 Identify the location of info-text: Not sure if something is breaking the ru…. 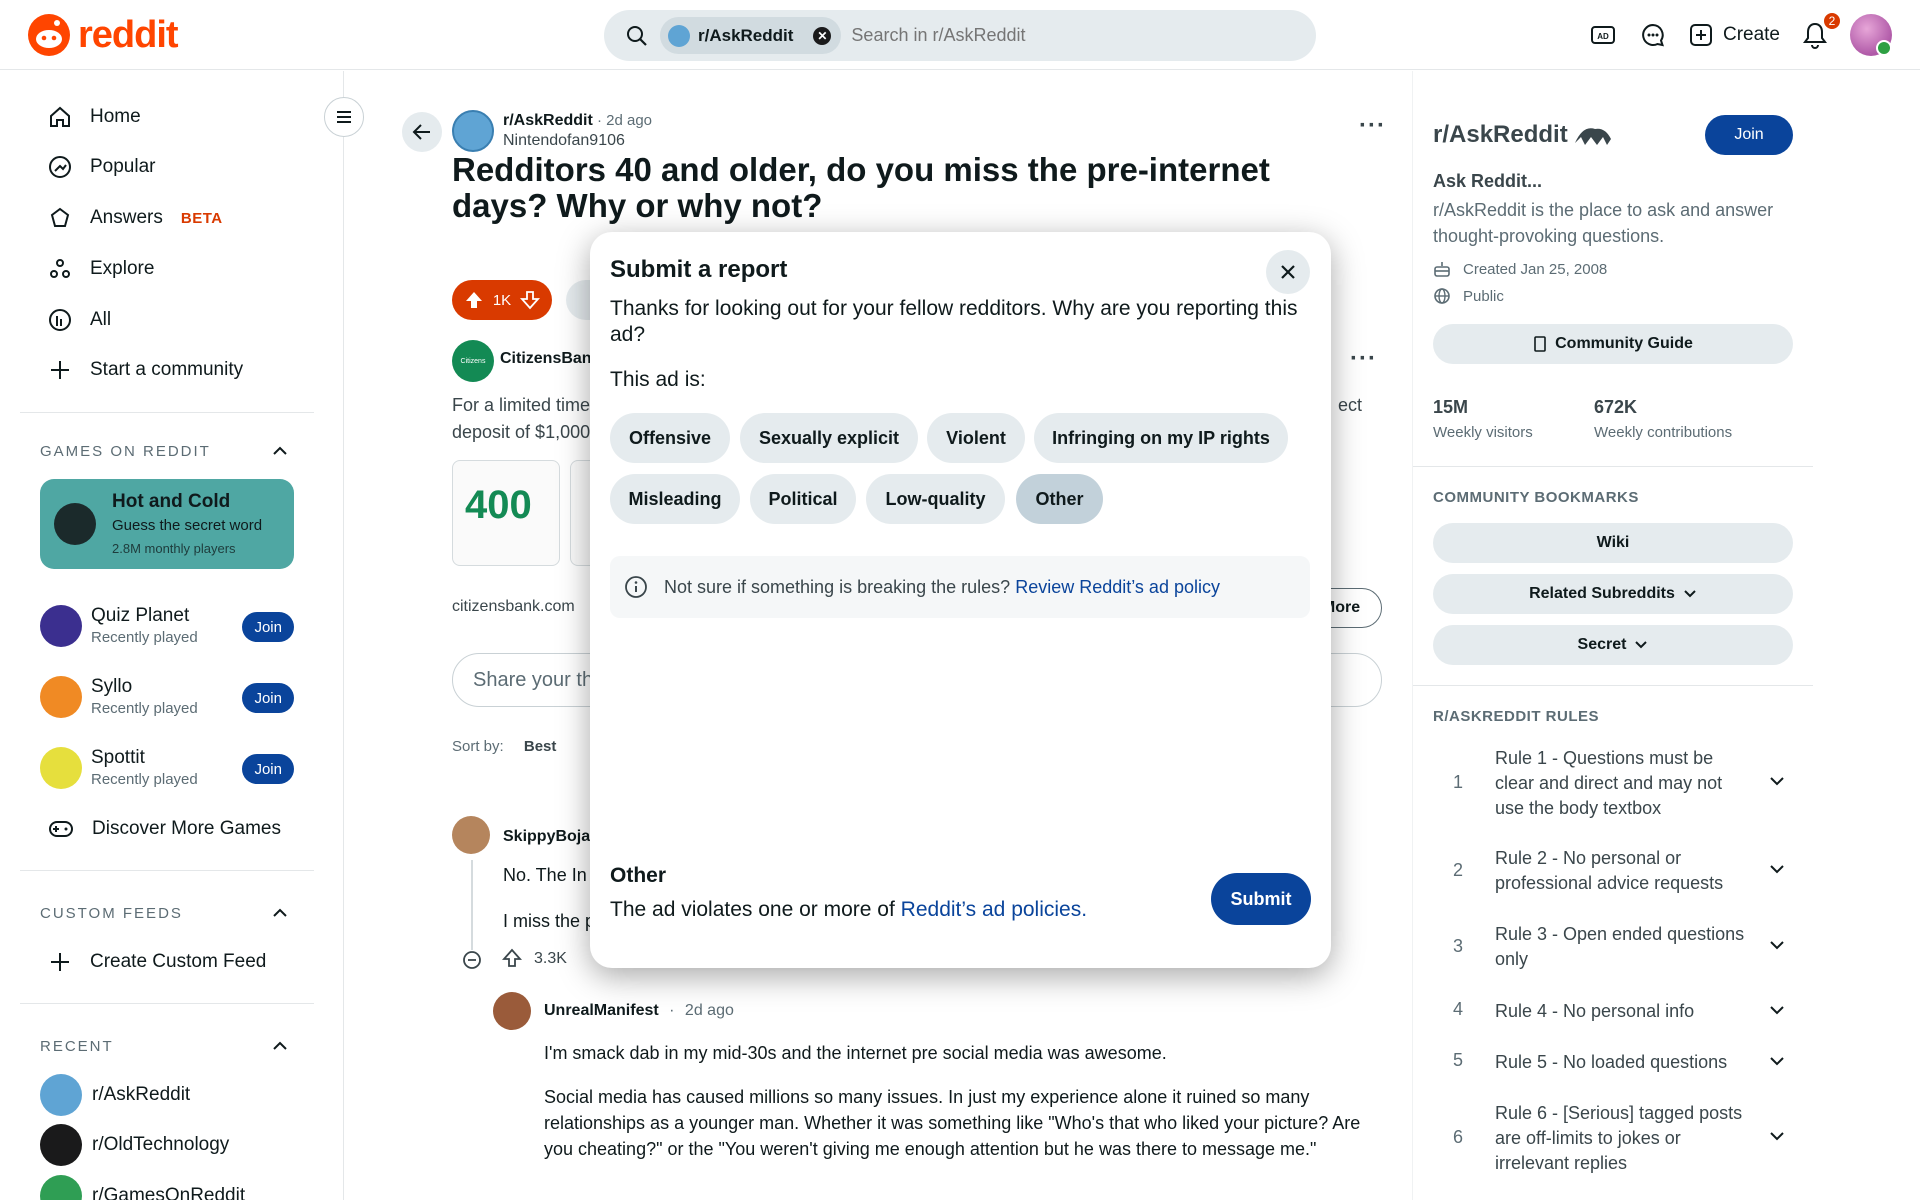
(837, 586).